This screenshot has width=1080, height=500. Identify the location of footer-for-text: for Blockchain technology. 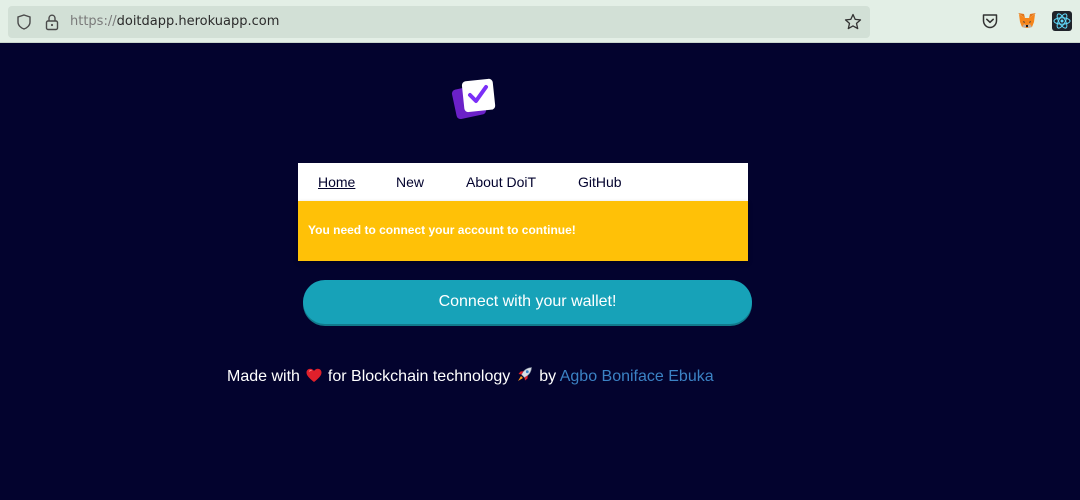
(419, 376).